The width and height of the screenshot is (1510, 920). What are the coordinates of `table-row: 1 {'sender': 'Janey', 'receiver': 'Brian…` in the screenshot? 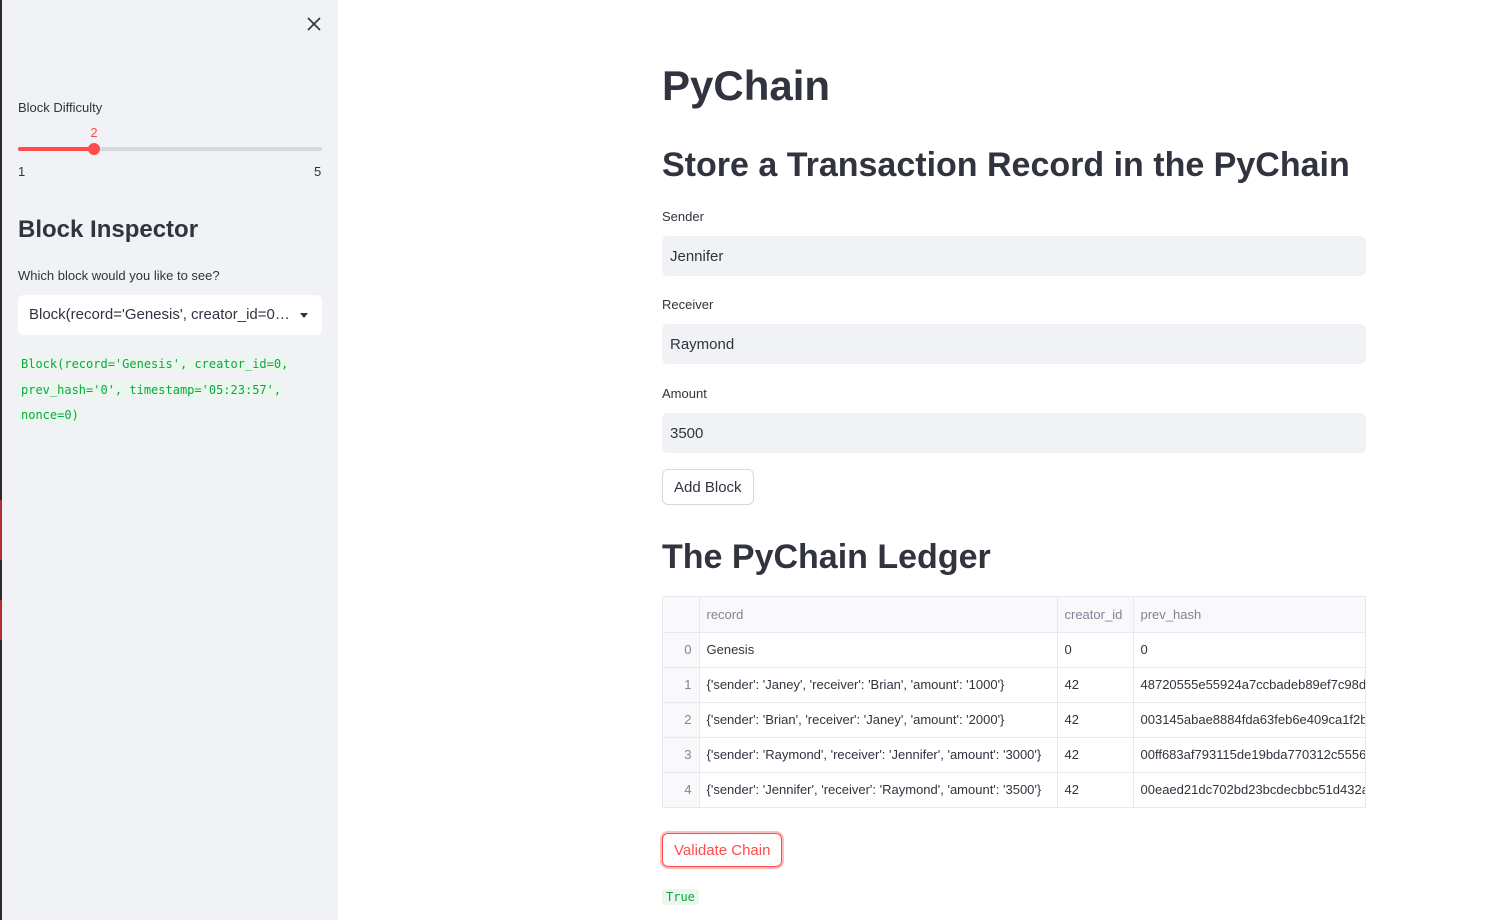 It's located at (1014, 685).